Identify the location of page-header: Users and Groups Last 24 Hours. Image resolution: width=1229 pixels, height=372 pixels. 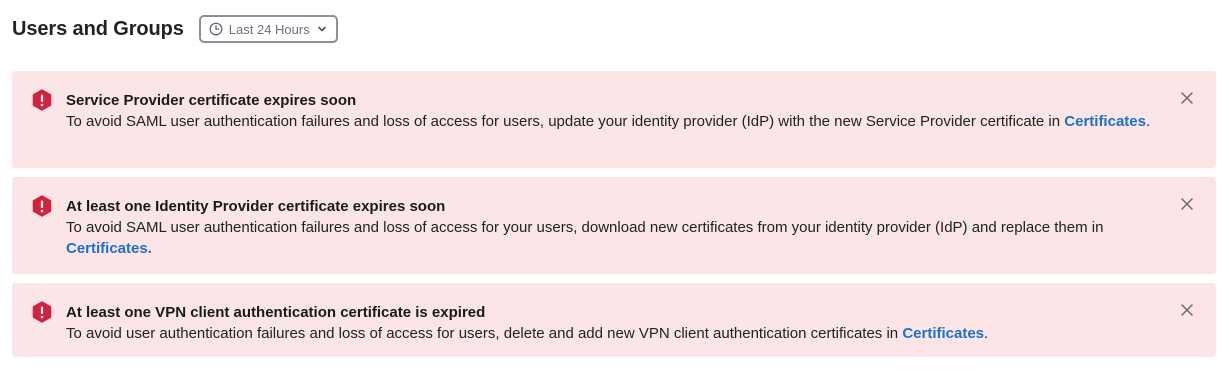
(175, 29).